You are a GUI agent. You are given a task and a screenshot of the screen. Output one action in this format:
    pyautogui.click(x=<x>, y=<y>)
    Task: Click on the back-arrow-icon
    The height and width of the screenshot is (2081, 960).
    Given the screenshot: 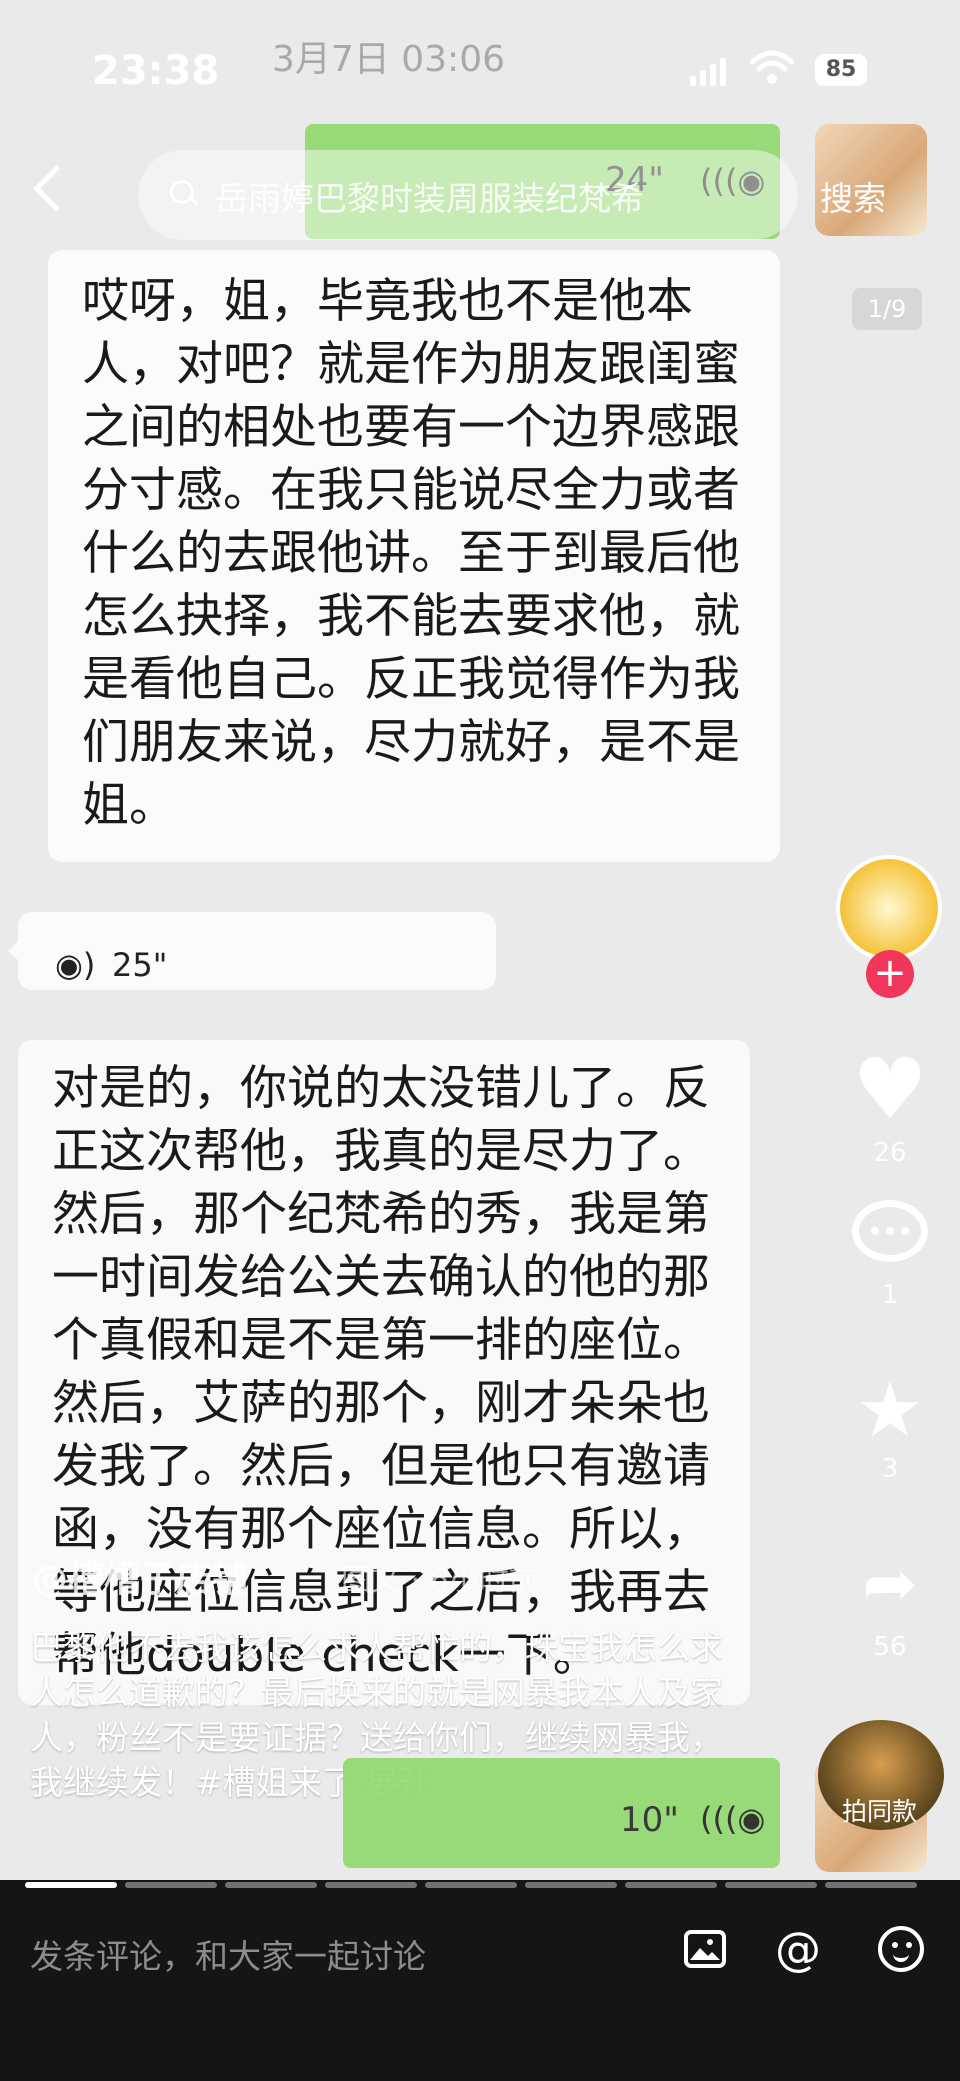 What is the action you would take?
    pyautogui.click(x=56, y=188)
    